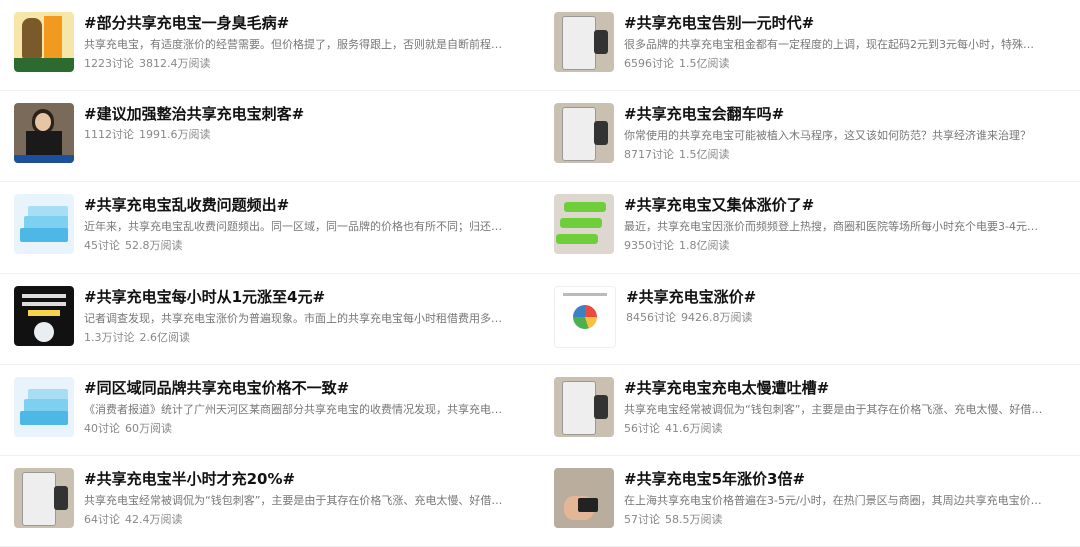 This screenshot has height=547, width=1080. I want to click on topic-stats: 8456讨论 9426.8万阅读, so click(847, 317).